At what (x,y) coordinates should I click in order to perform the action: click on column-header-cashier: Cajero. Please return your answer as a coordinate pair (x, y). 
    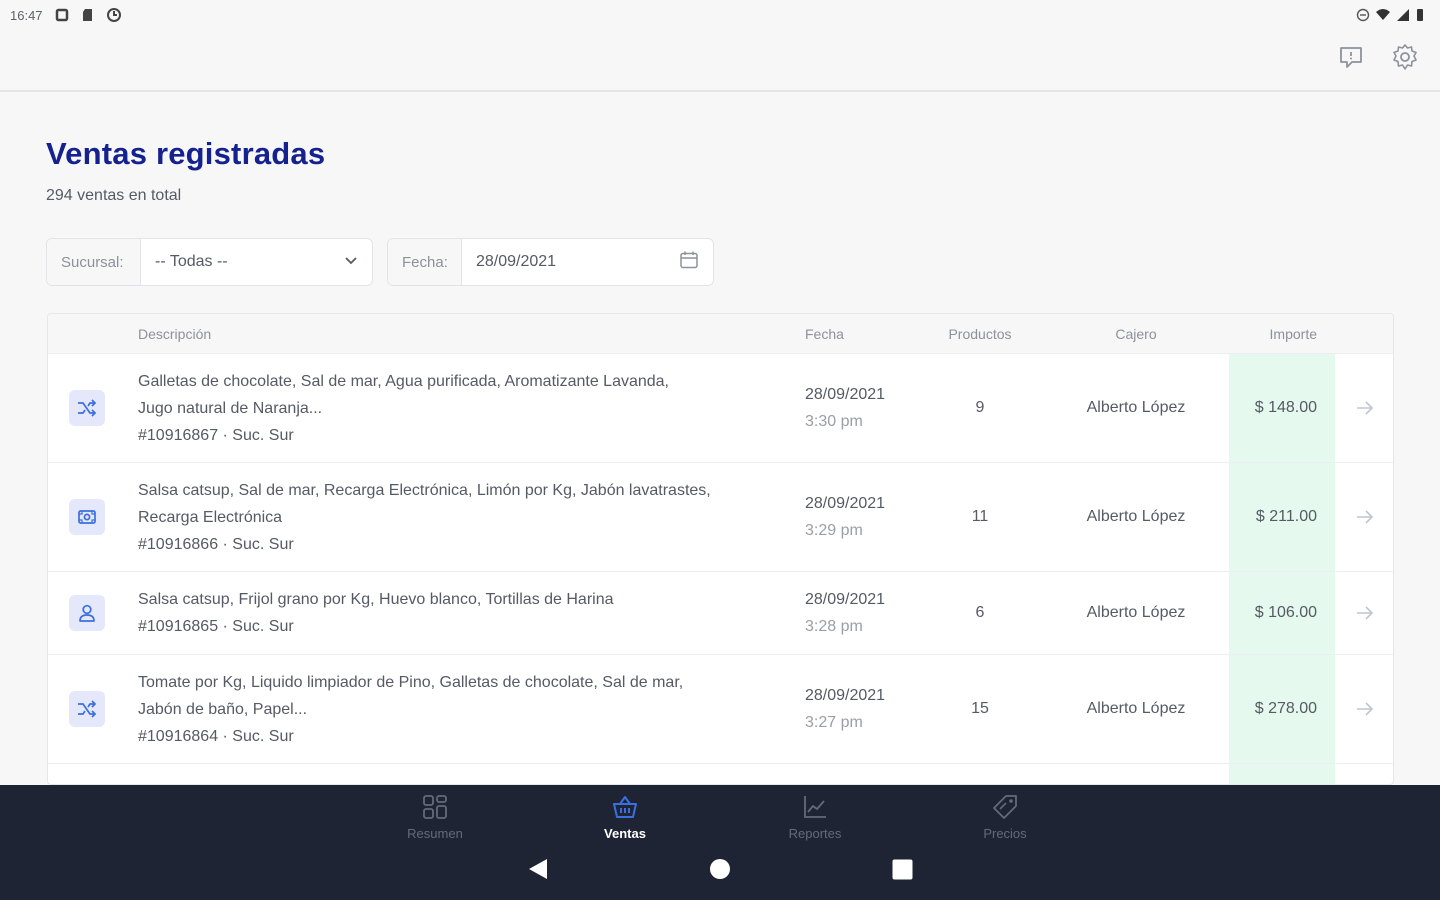
    Looking at the image, I should click on (1136, 334).